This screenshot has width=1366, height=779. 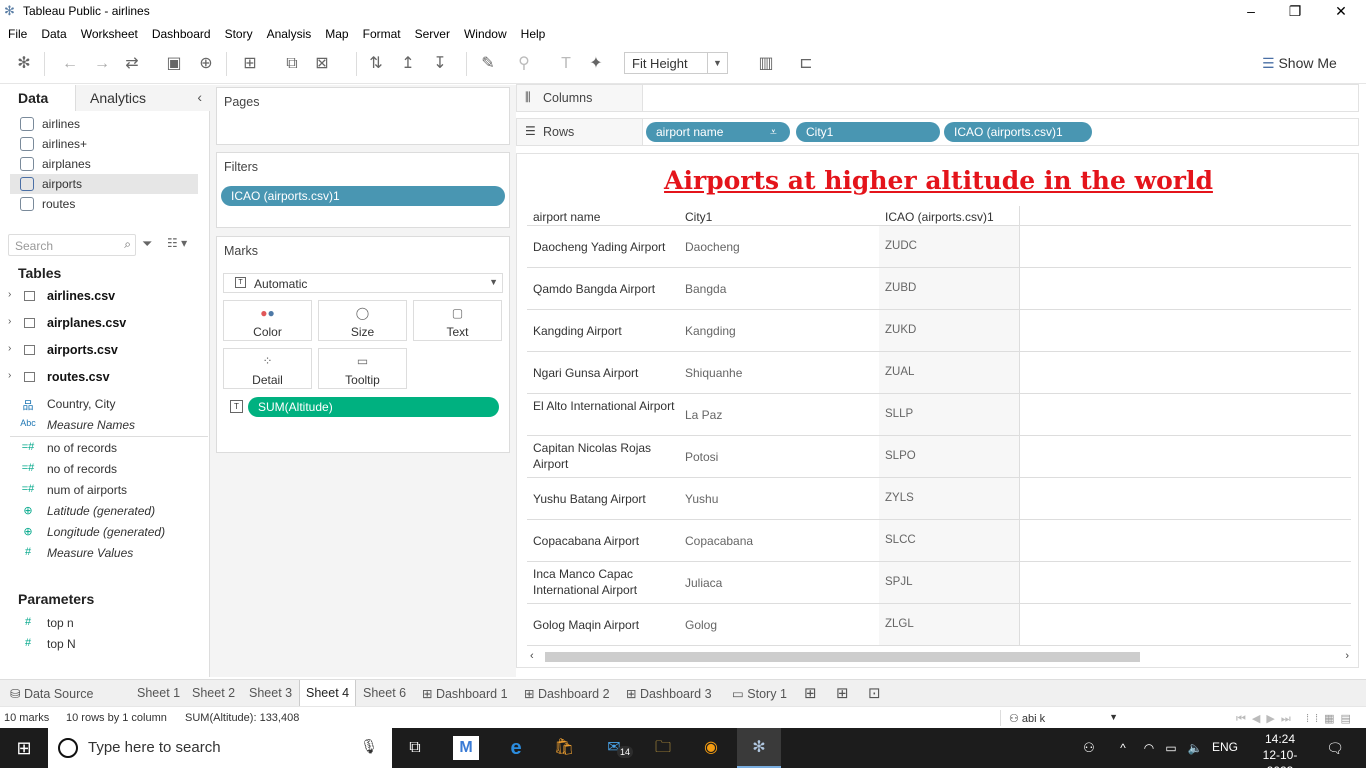 What do you see at coordinates (939, 247) in the screenshot?
I see `table-row: Daocheng Yading Airport Daocheng ZUDC` at bounding box center [939, 247].